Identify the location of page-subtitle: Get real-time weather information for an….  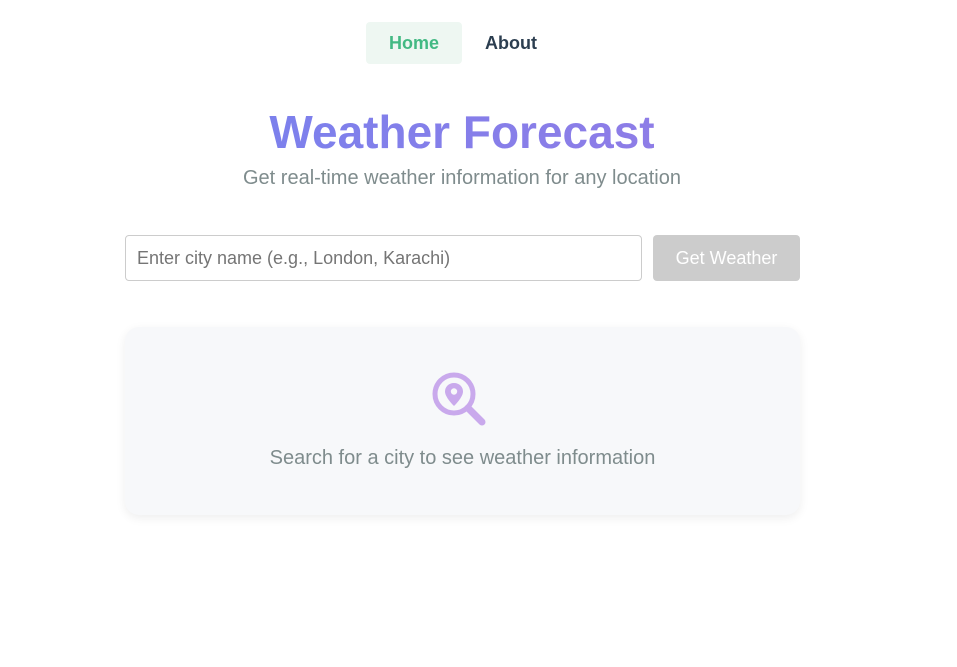
(462, 178).